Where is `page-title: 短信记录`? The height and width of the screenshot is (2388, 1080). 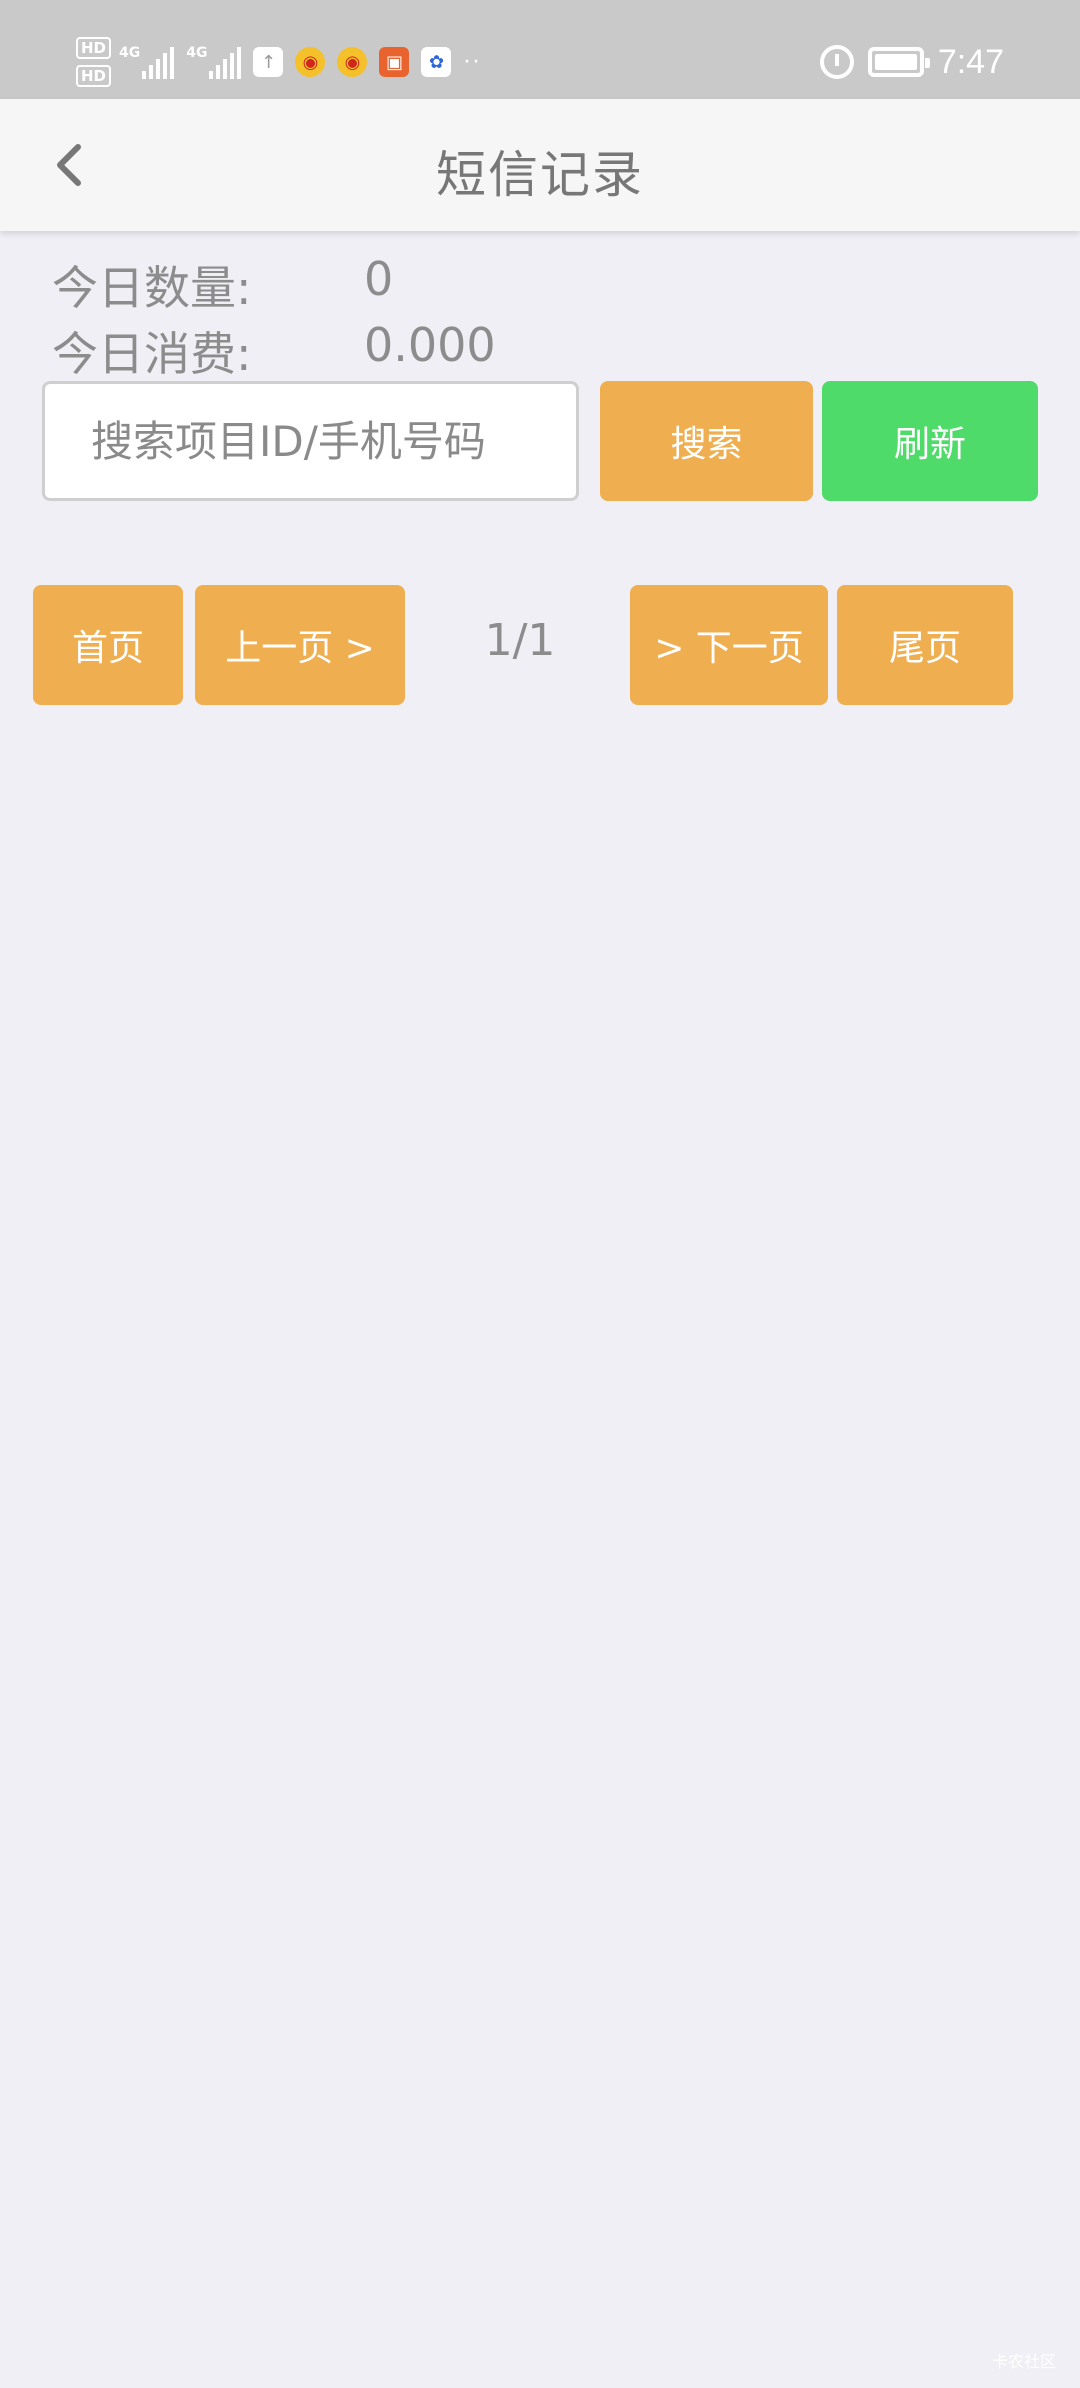 page-title: 短信记录 is located at coordinates (540, 175).